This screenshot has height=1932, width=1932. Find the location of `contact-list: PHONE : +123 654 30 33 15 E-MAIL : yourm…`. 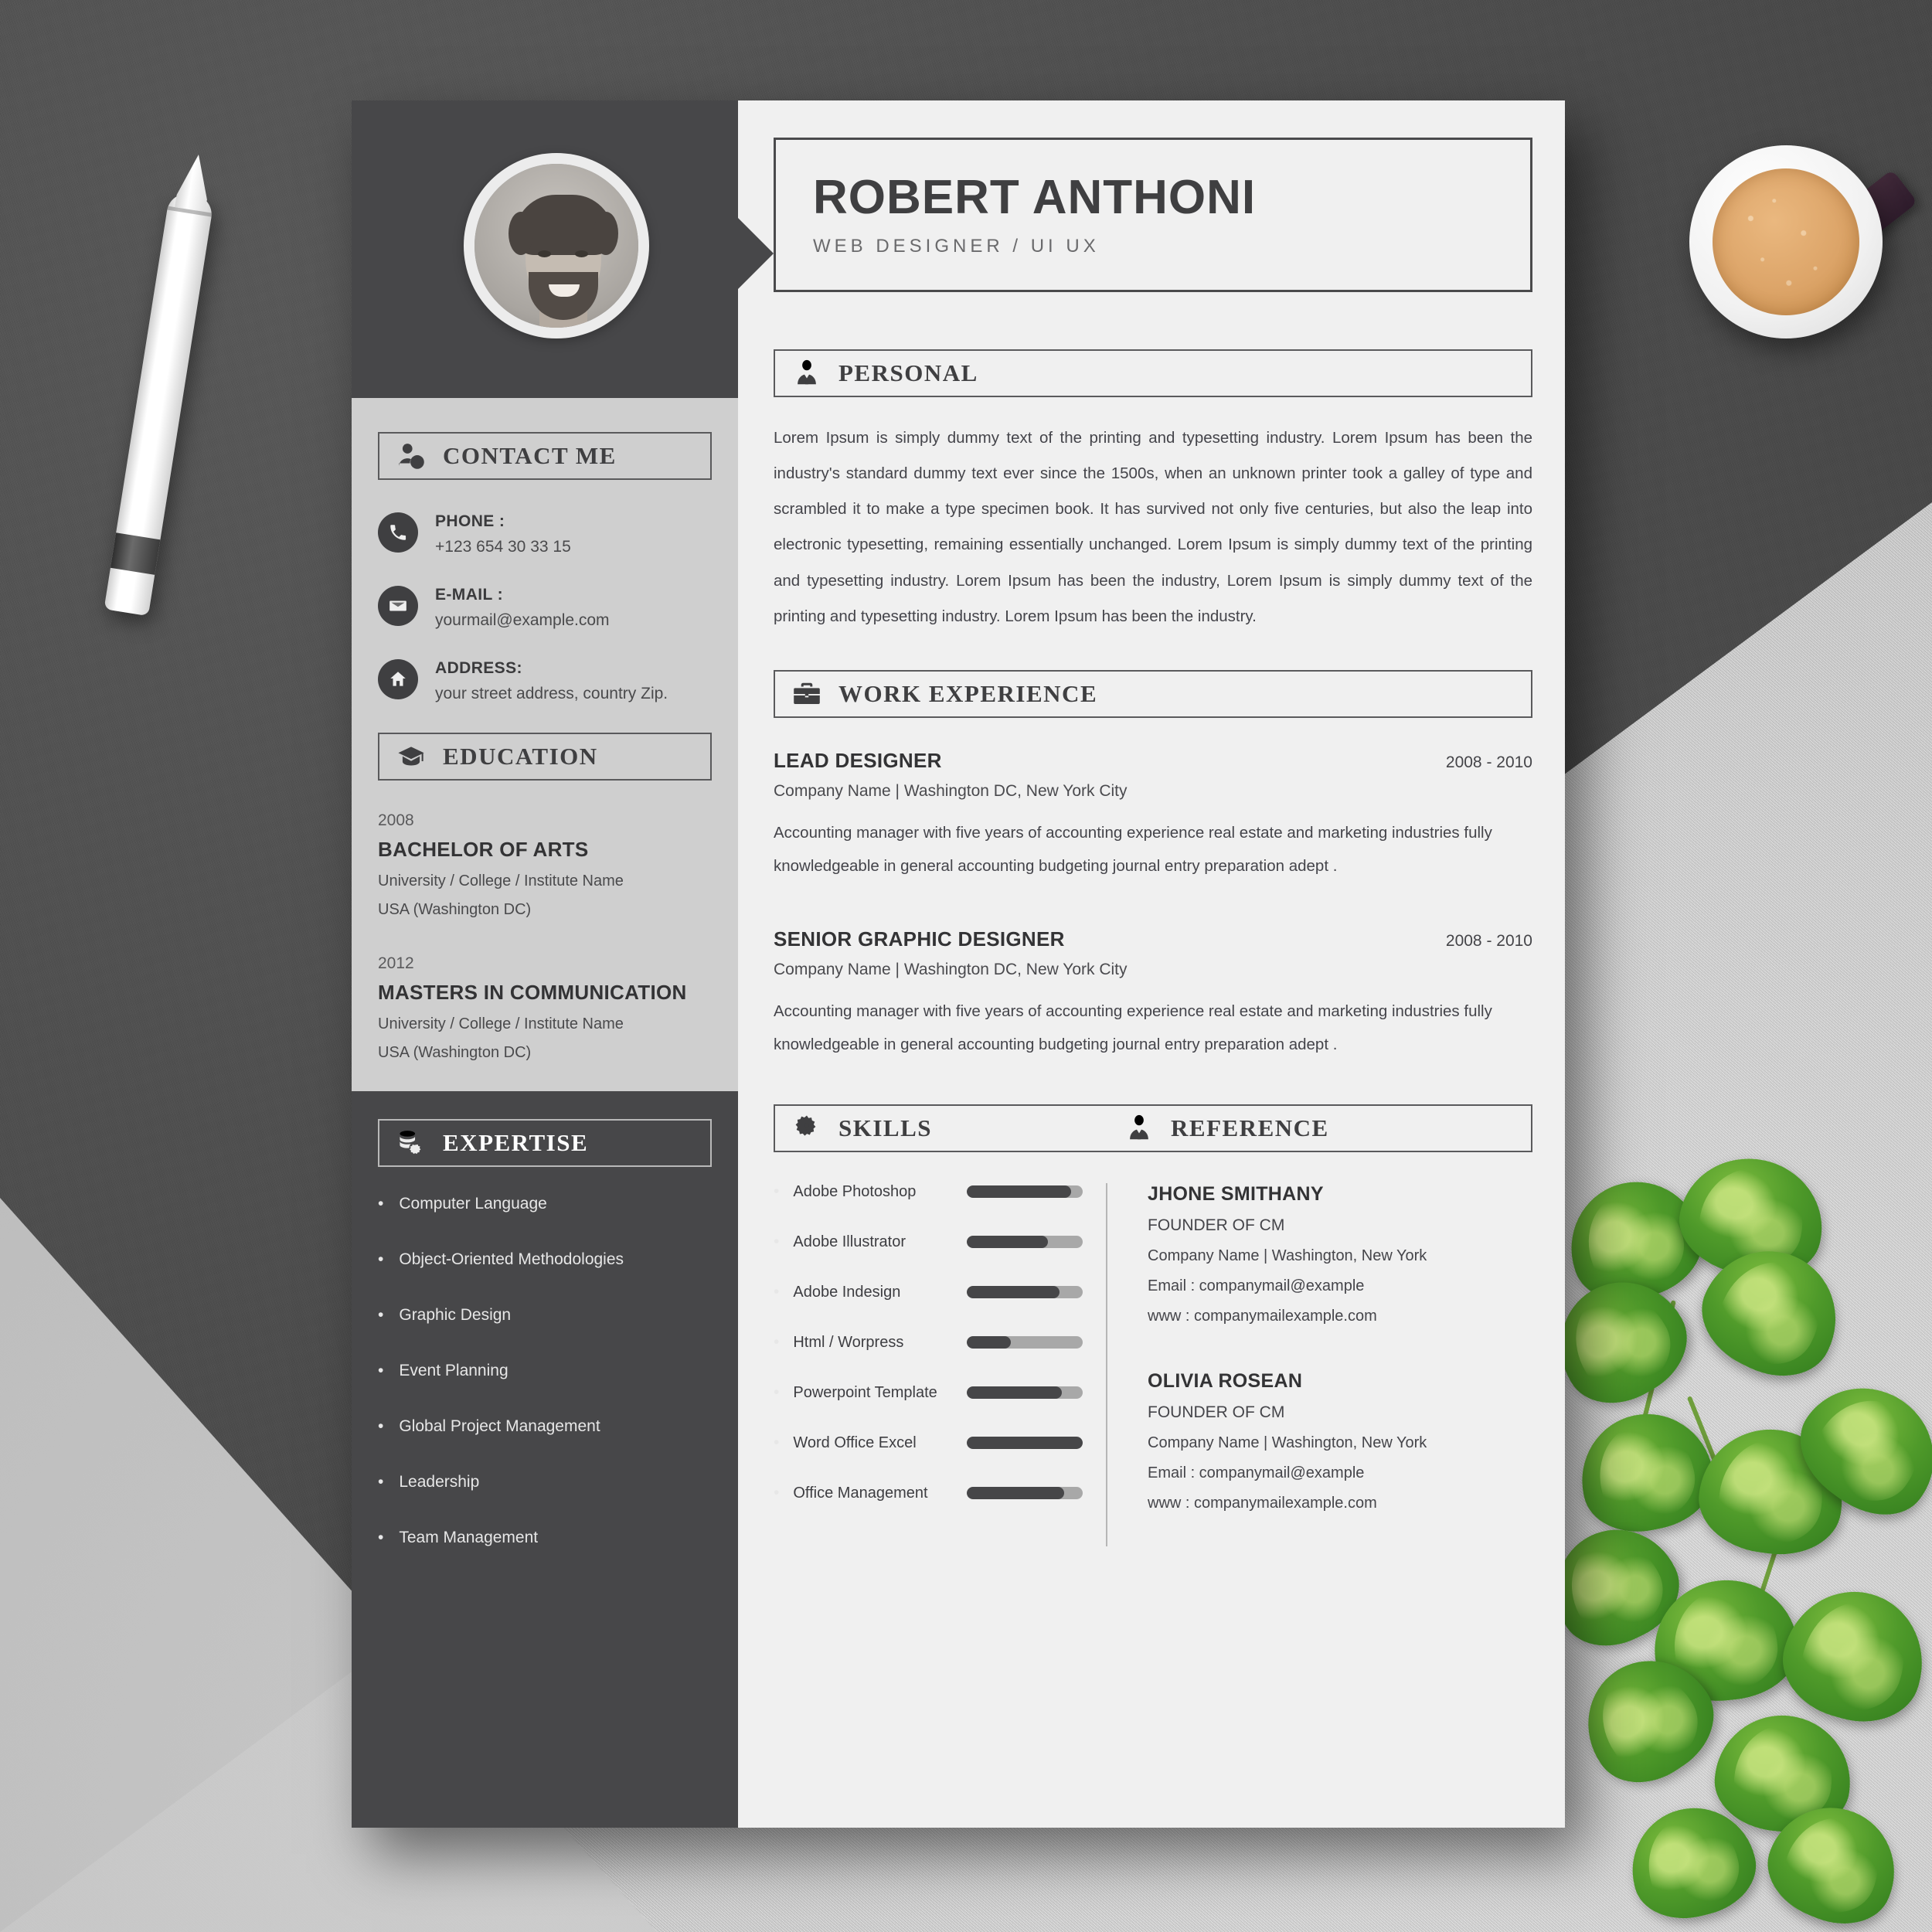

contact-list: PHONE : +123 654 30 33 15 E-MAIL : yourm… is located at coordinates (545, 607).